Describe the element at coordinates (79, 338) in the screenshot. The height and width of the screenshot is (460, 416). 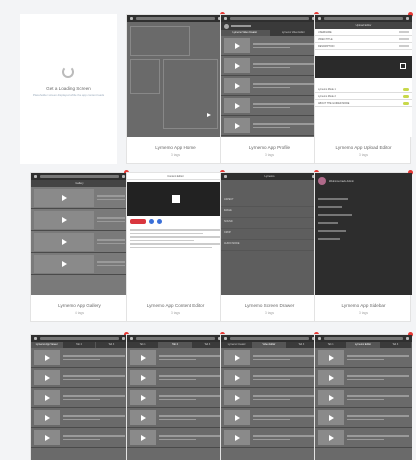
I see `app-top-bar` at that location.